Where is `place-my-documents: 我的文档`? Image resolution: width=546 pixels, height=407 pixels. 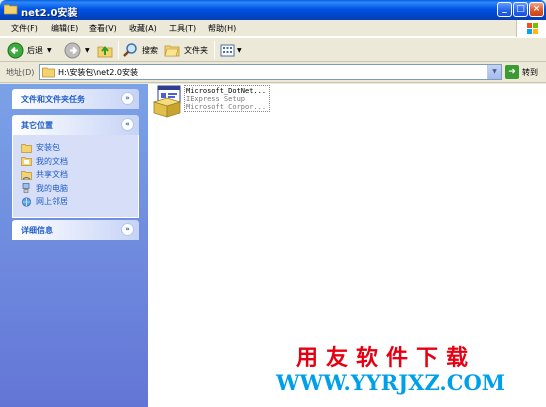 place-my-documents: 我的文档 is located at coordinates (79, 162).